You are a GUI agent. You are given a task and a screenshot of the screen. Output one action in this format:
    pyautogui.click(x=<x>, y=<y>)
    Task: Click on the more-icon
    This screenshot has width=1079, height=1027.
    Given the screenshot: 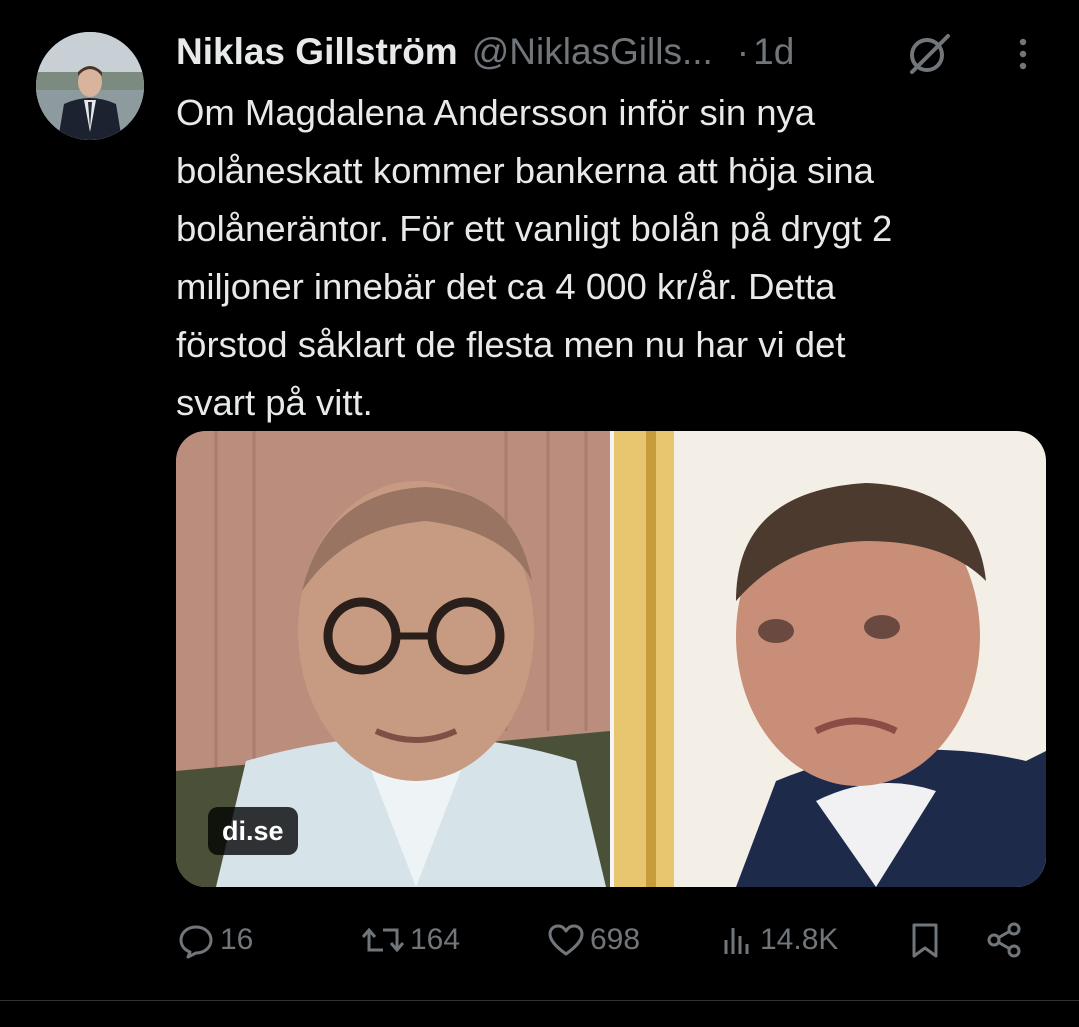 What is the action you would take?
    pyautogui.click(x=1023, y=54)
    